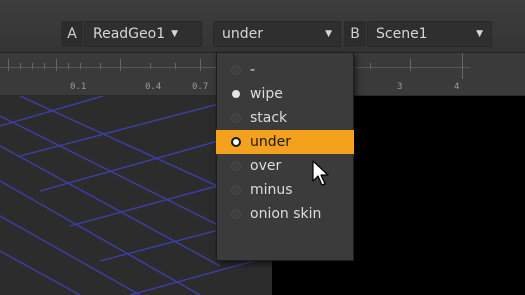  What do you see at coordinates (457, 87) in the screenshot?
I see `ruler-label: 4` at bounding box center [457, 87].